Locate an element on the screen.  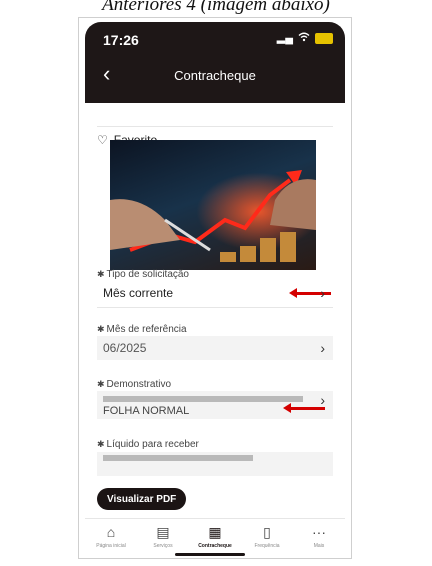
view-pdf-button: Visualizar PDF is located at coordinates (142, 499).